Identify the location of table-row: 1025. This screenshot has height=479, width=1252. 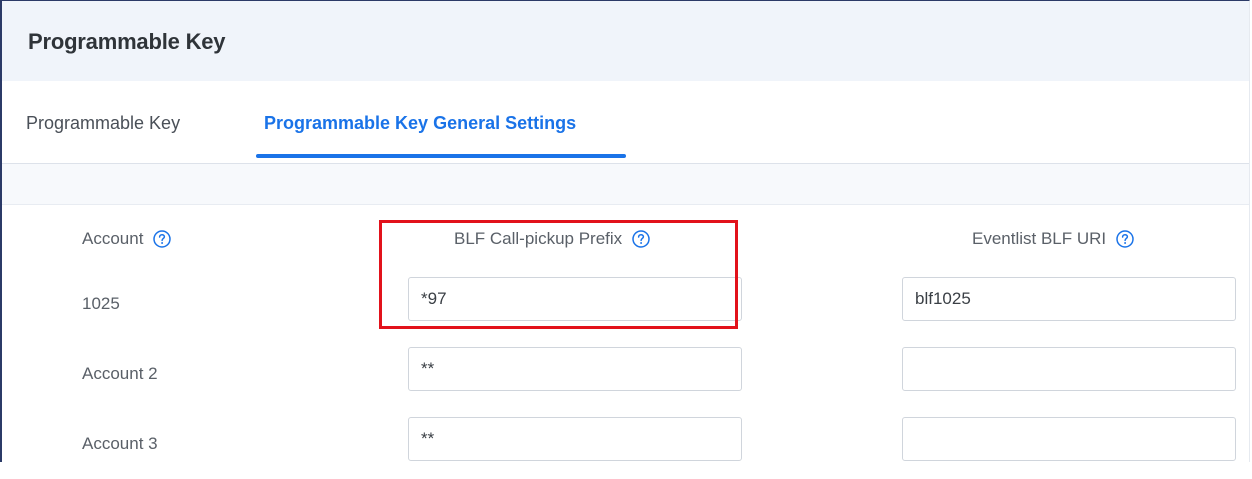
(625, 304).